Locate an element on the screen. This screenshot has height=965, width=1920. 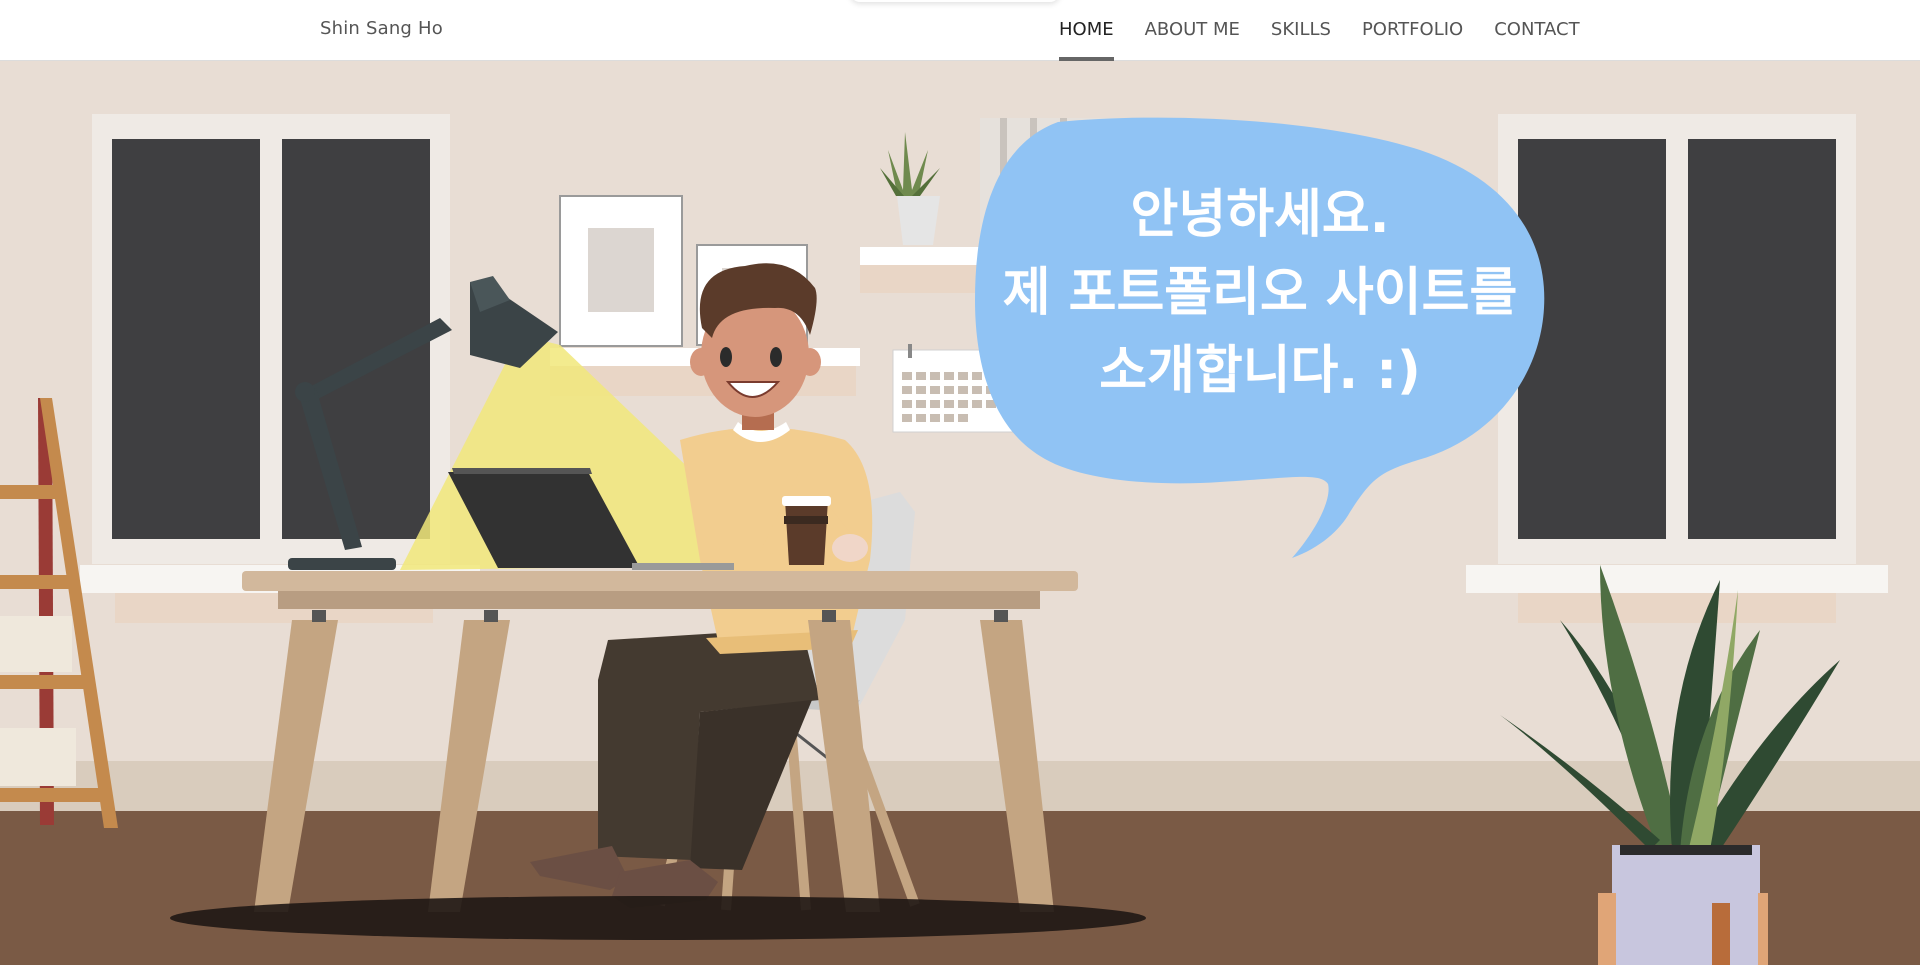
menu-item-skills: SKILLS is located at coordinates (1301, 30).